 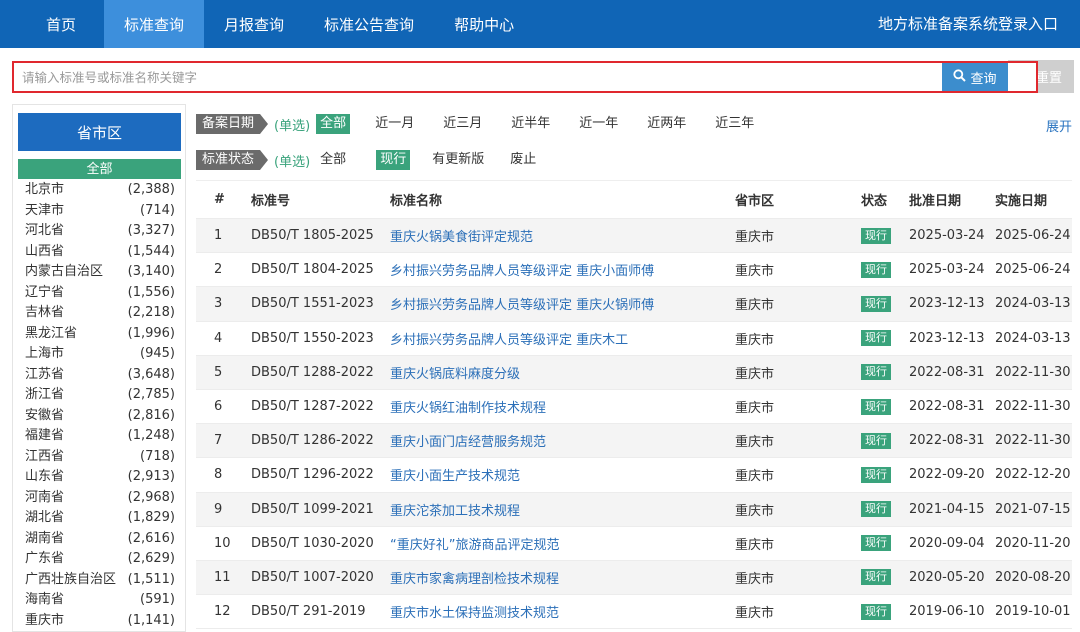 What do you see at coordinates (100, 498) in the screenshot?
I see `region-item: 河南省 (2,968)` at bounding box center [100, 498].